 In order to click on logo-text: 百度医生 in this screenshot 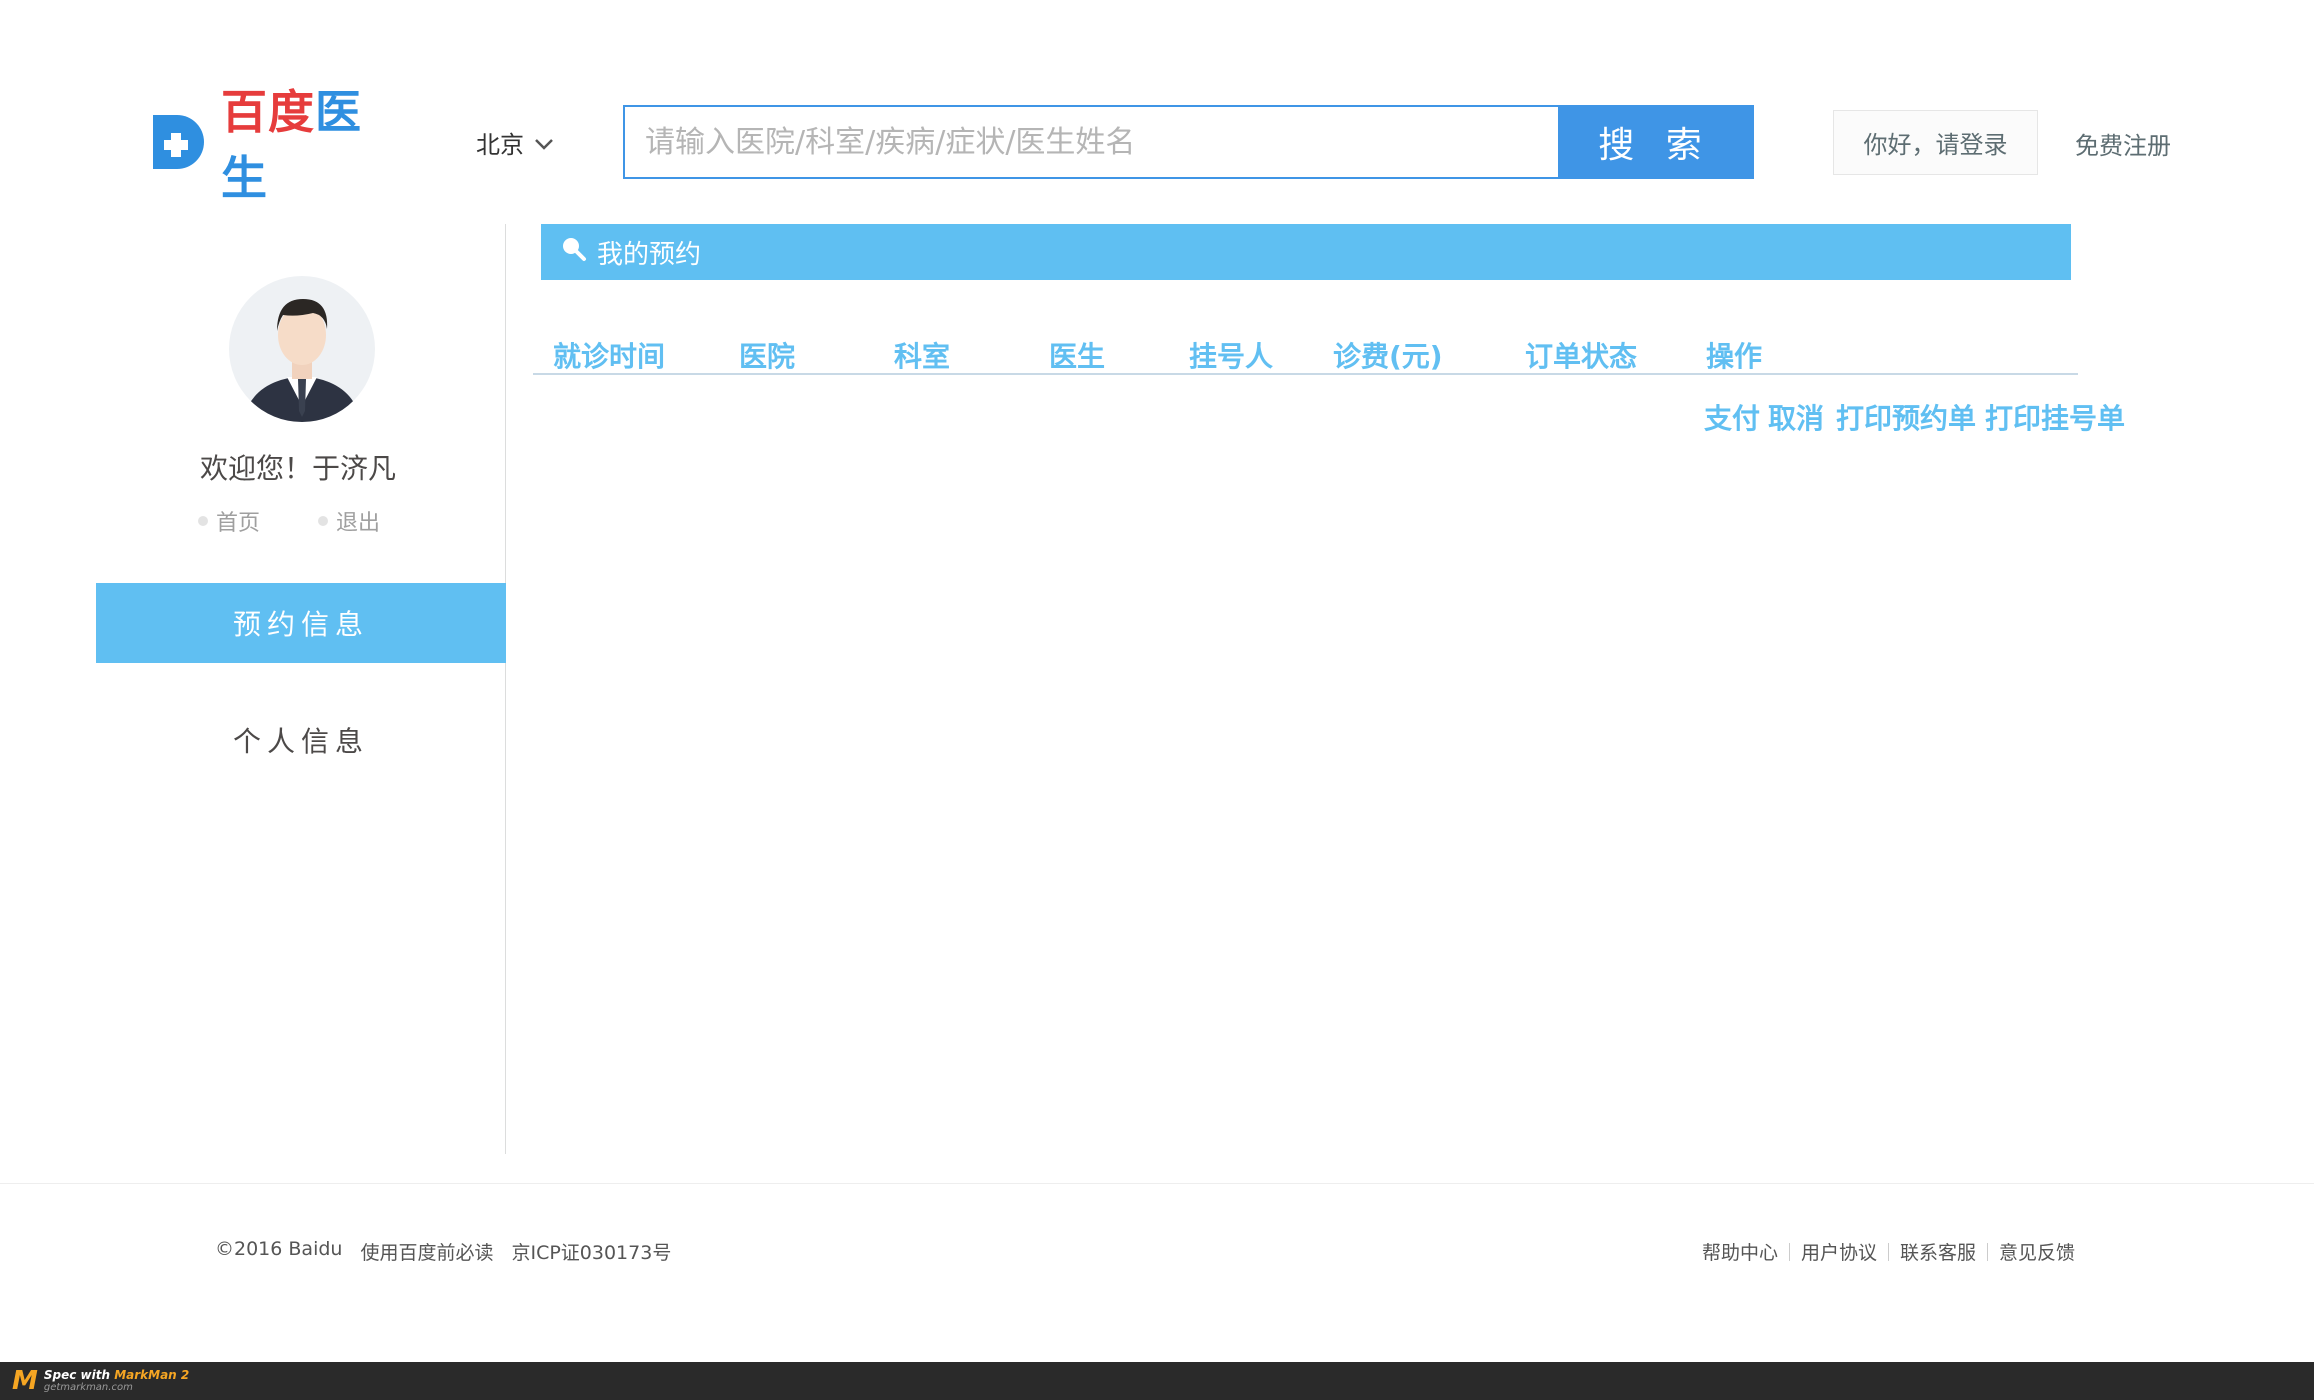, I will do `click(309, 142)`.